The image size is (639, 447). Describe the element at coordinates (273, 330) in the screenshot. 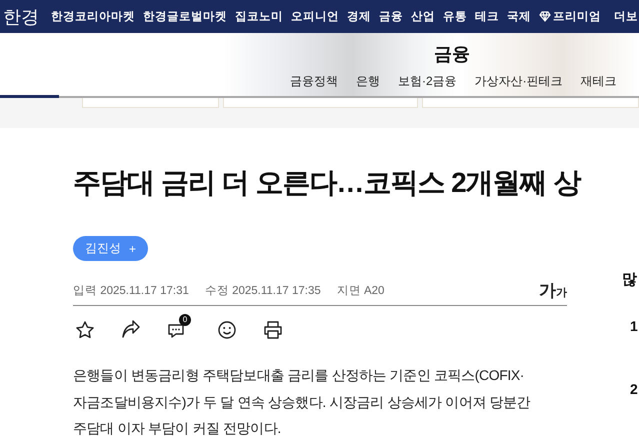

I see `print-icon` at that location.